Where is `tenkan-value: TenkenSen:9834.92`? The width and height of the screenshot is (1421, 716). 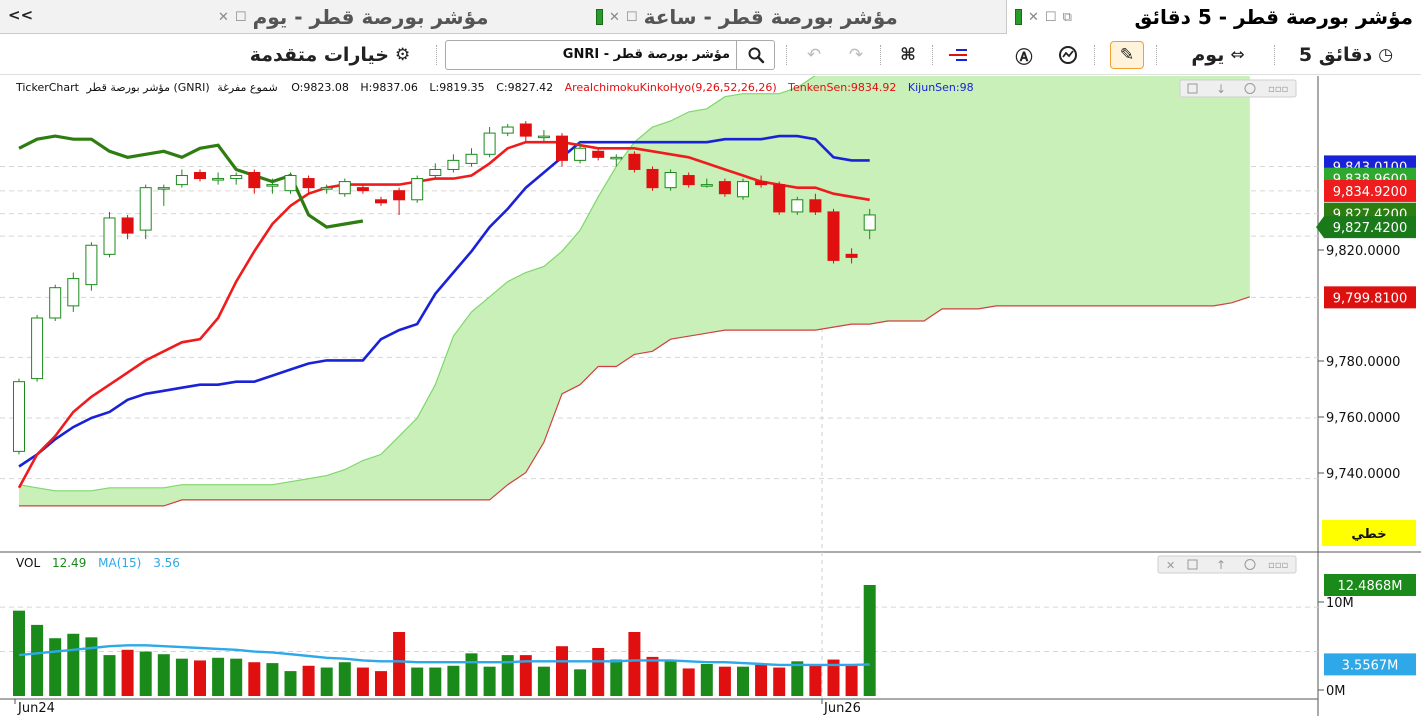 tenkan-value: TenkenSen:9834.92 is located at coordinates (841, 87).